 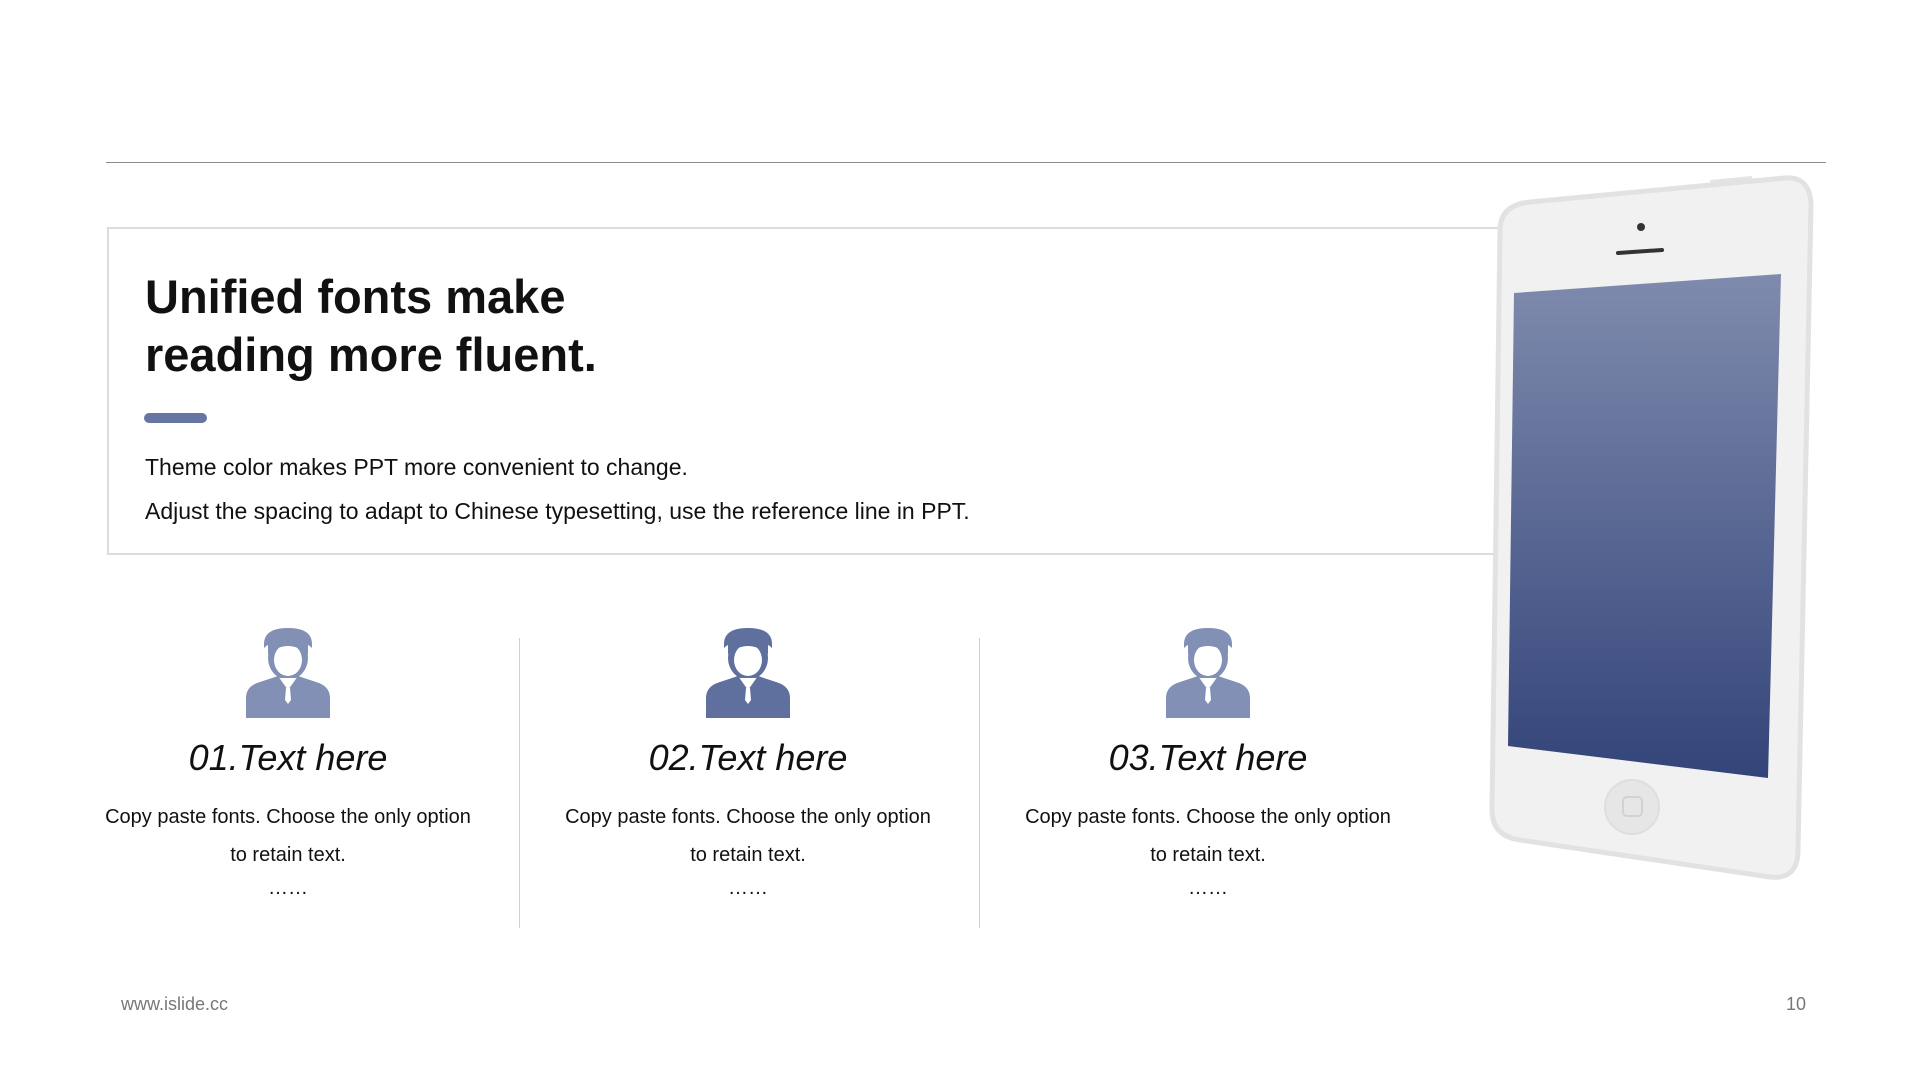 What do you see at coordinates (288, 757) in the screenshot?
I see `column-title: 01.Text here` at bounding box center [288, 757].